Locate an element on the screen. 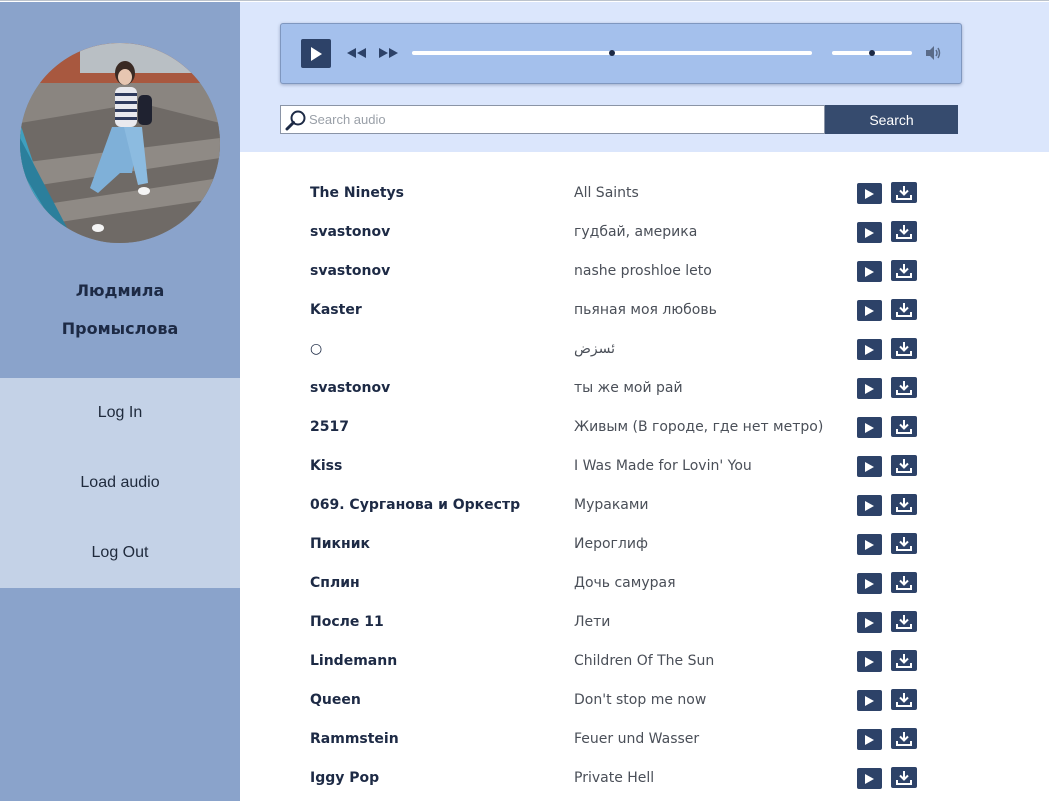 The image size is (1049, 801). track-title: Мураками is located at coordinates (611, 505).